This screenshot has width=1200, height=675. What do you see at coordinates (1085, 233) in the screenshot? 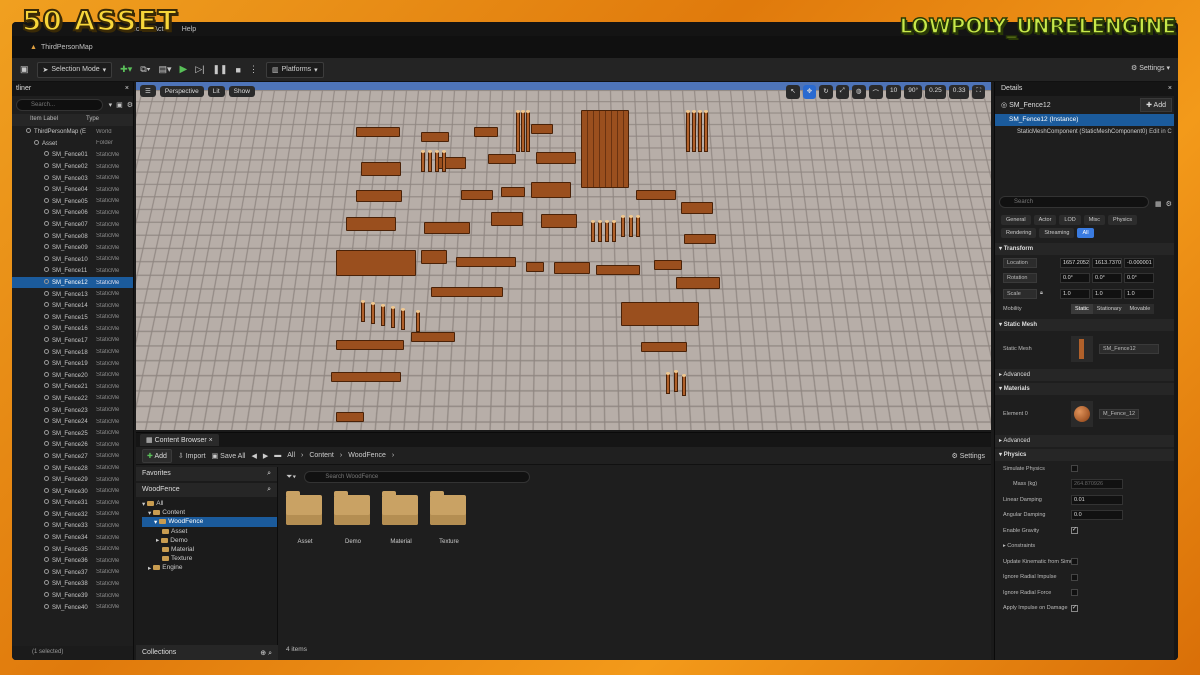
I see `tab-all: All` at bounding box center [1085, 233].